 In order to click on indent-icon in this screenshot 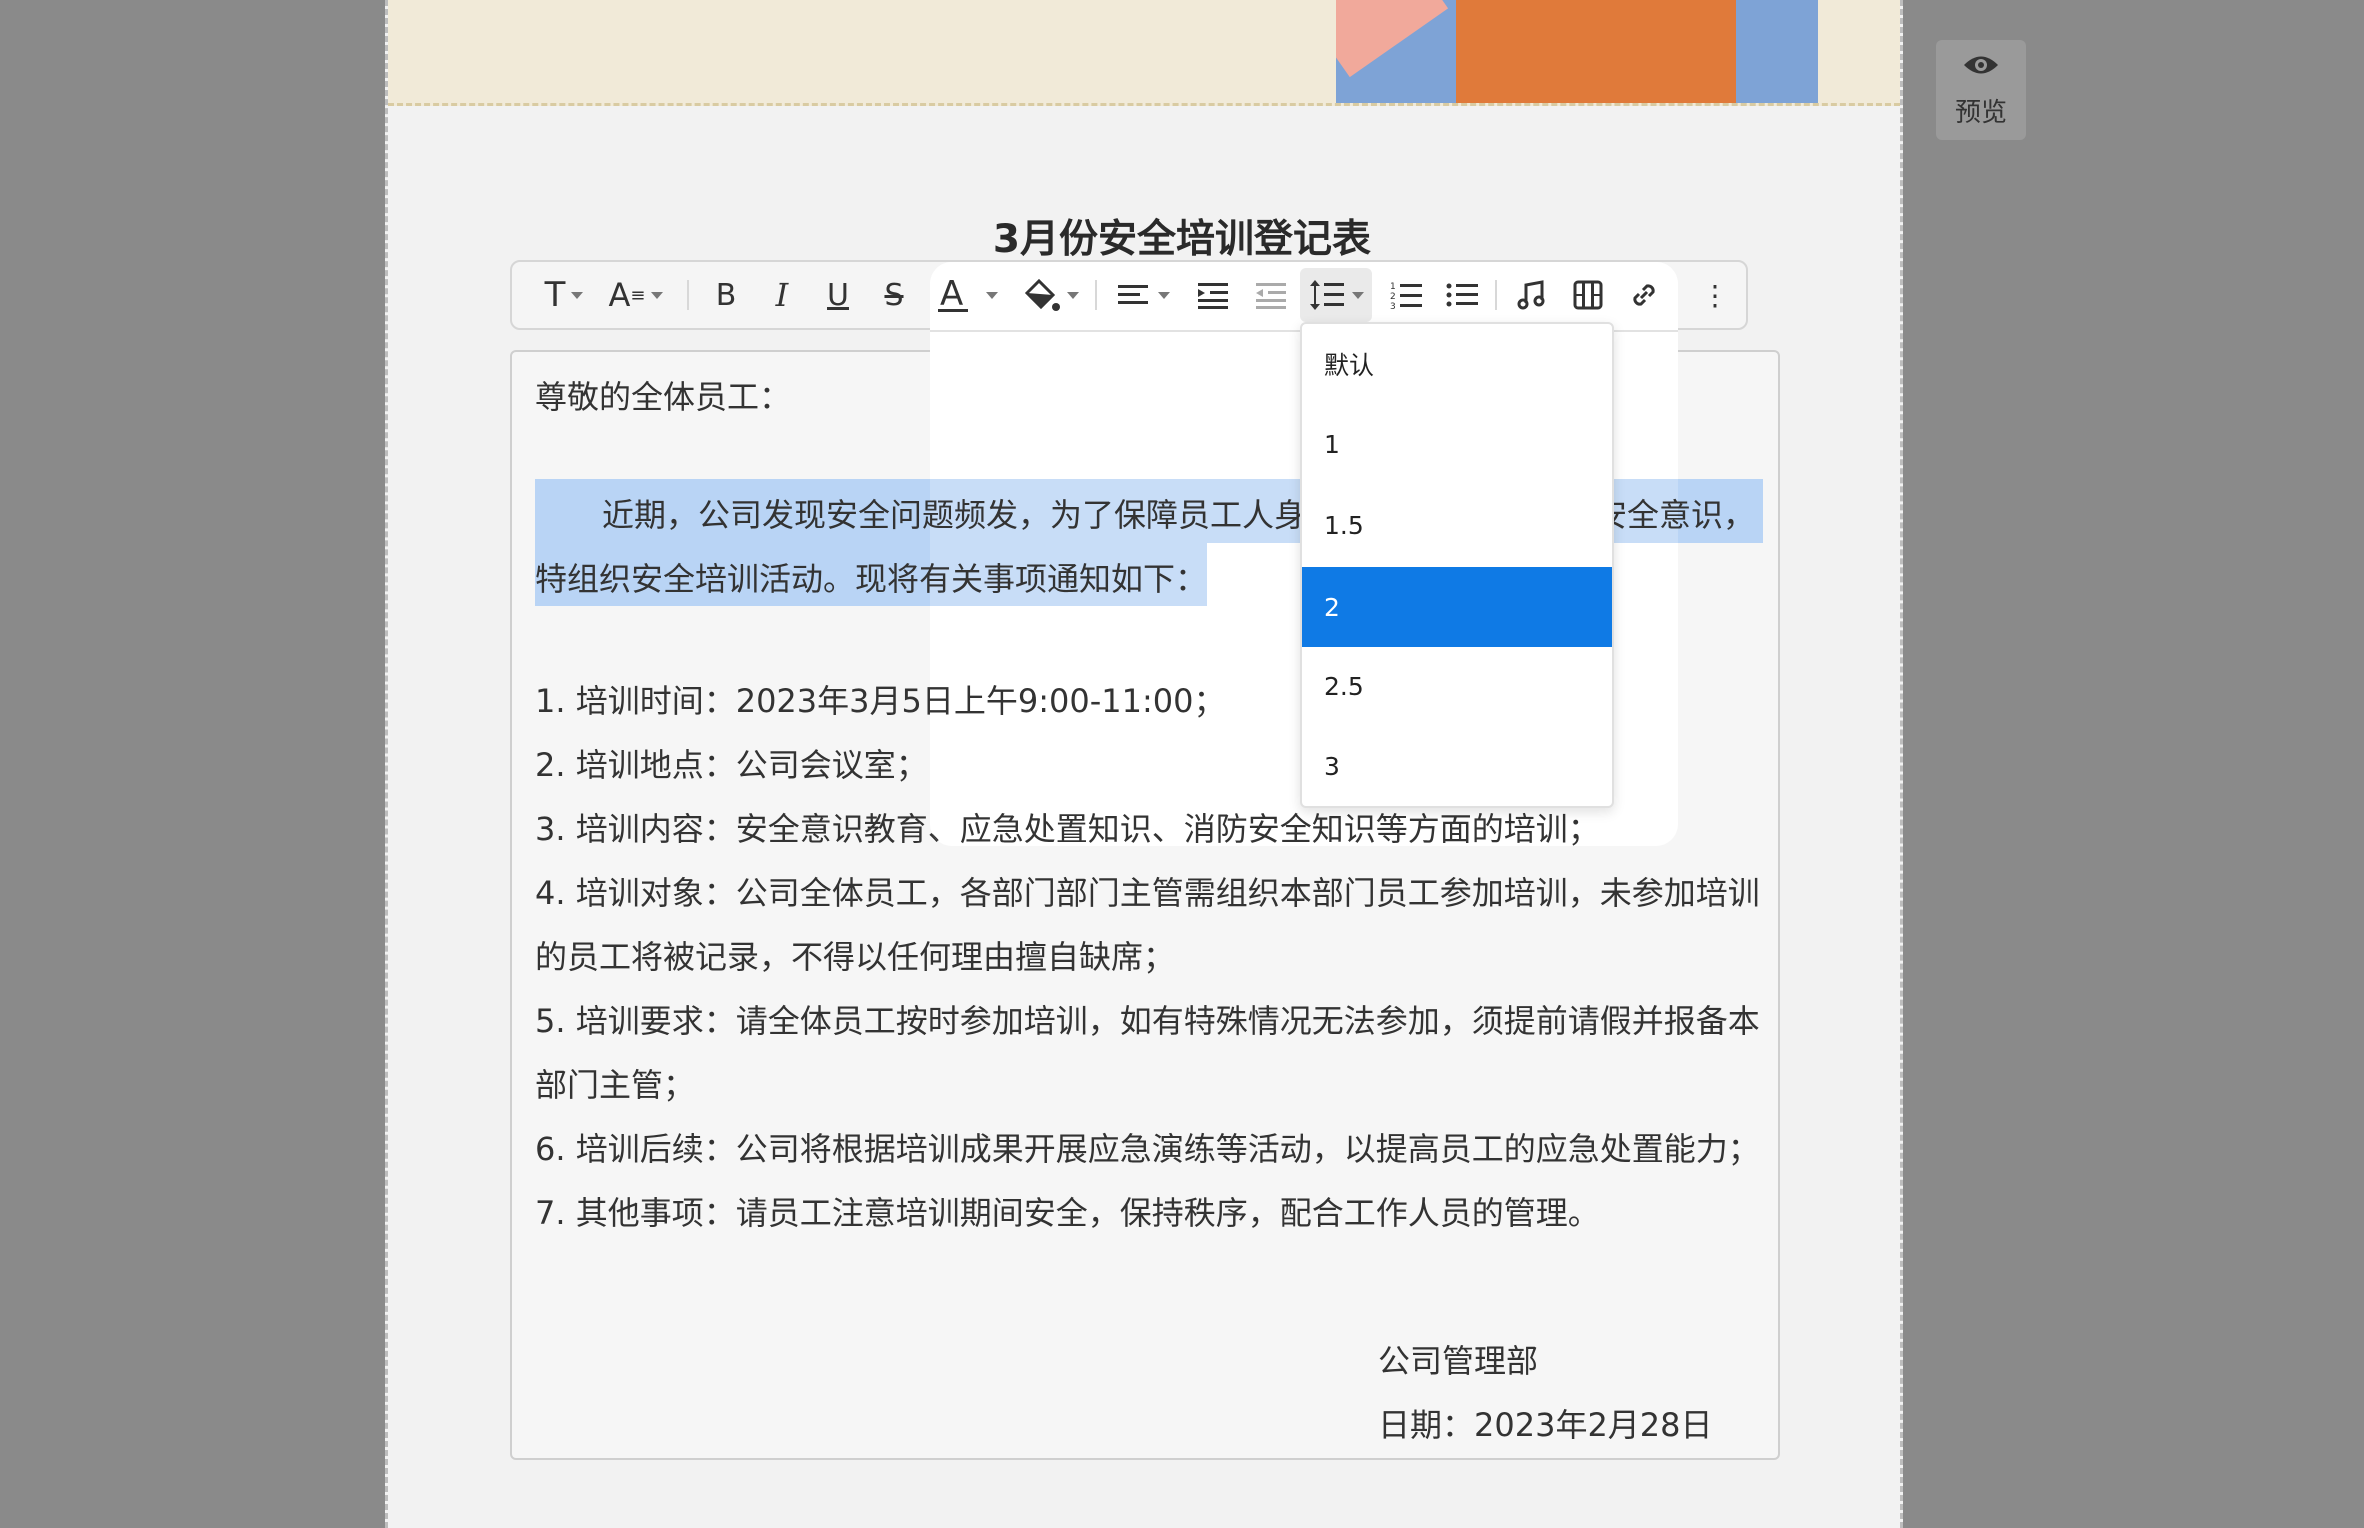, I will do `click(1213, 296)`.